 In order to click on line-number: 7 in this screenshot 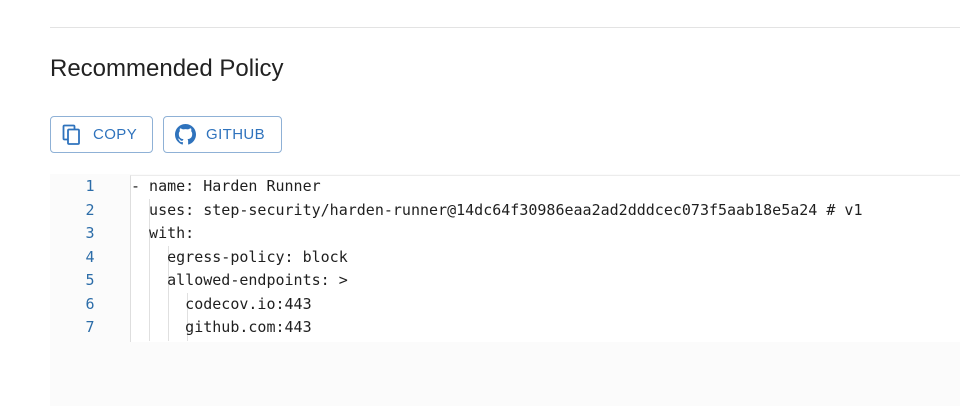, I will do `click(90, 327)`.